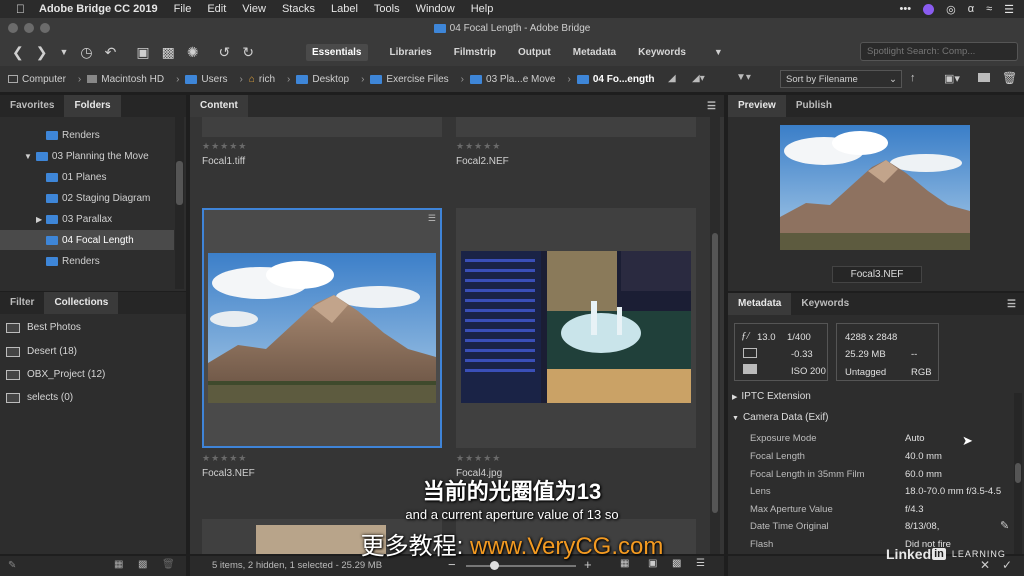  I want to click on preview-filename-label: Focal3.NEF, so click(877, 274).